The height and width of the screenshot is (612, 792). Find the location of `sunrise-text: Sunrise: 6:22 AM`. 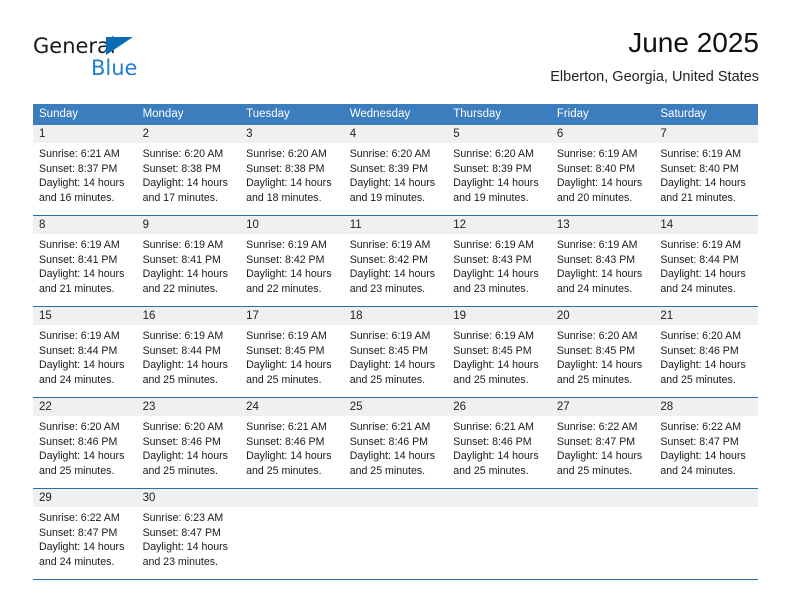

sunrise-text: Sunrise: 6:22 AM is located at coordinates (79, 518).